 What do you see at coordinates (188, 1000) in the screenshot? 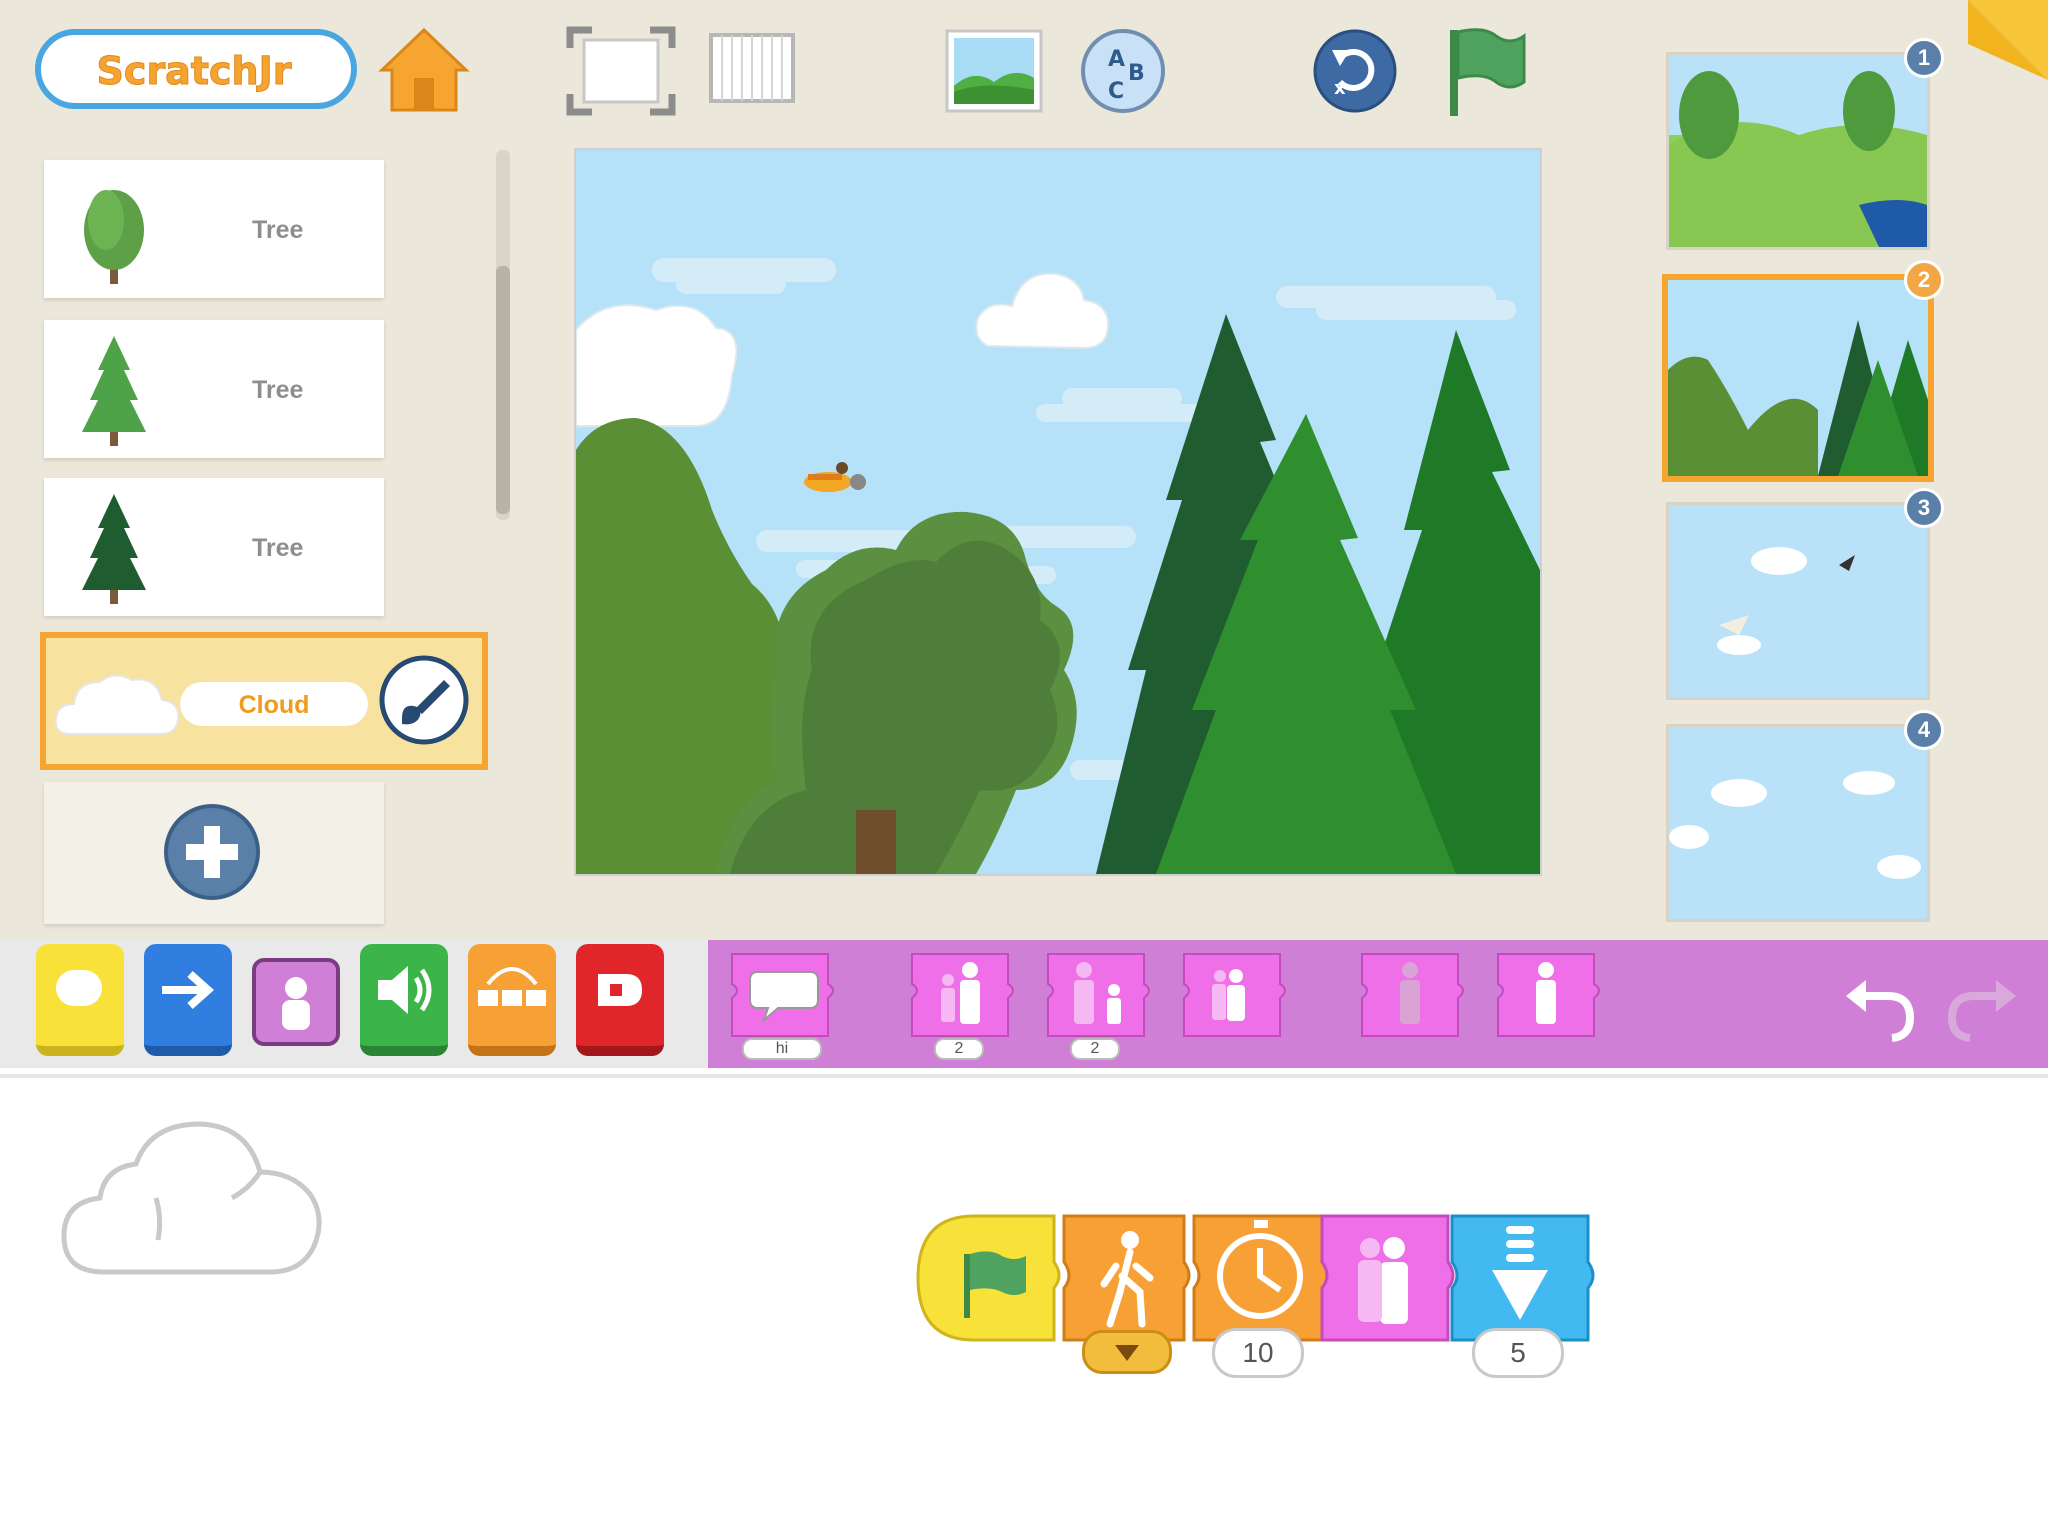
I see `category-motion` at bounding box center [188, 1000].